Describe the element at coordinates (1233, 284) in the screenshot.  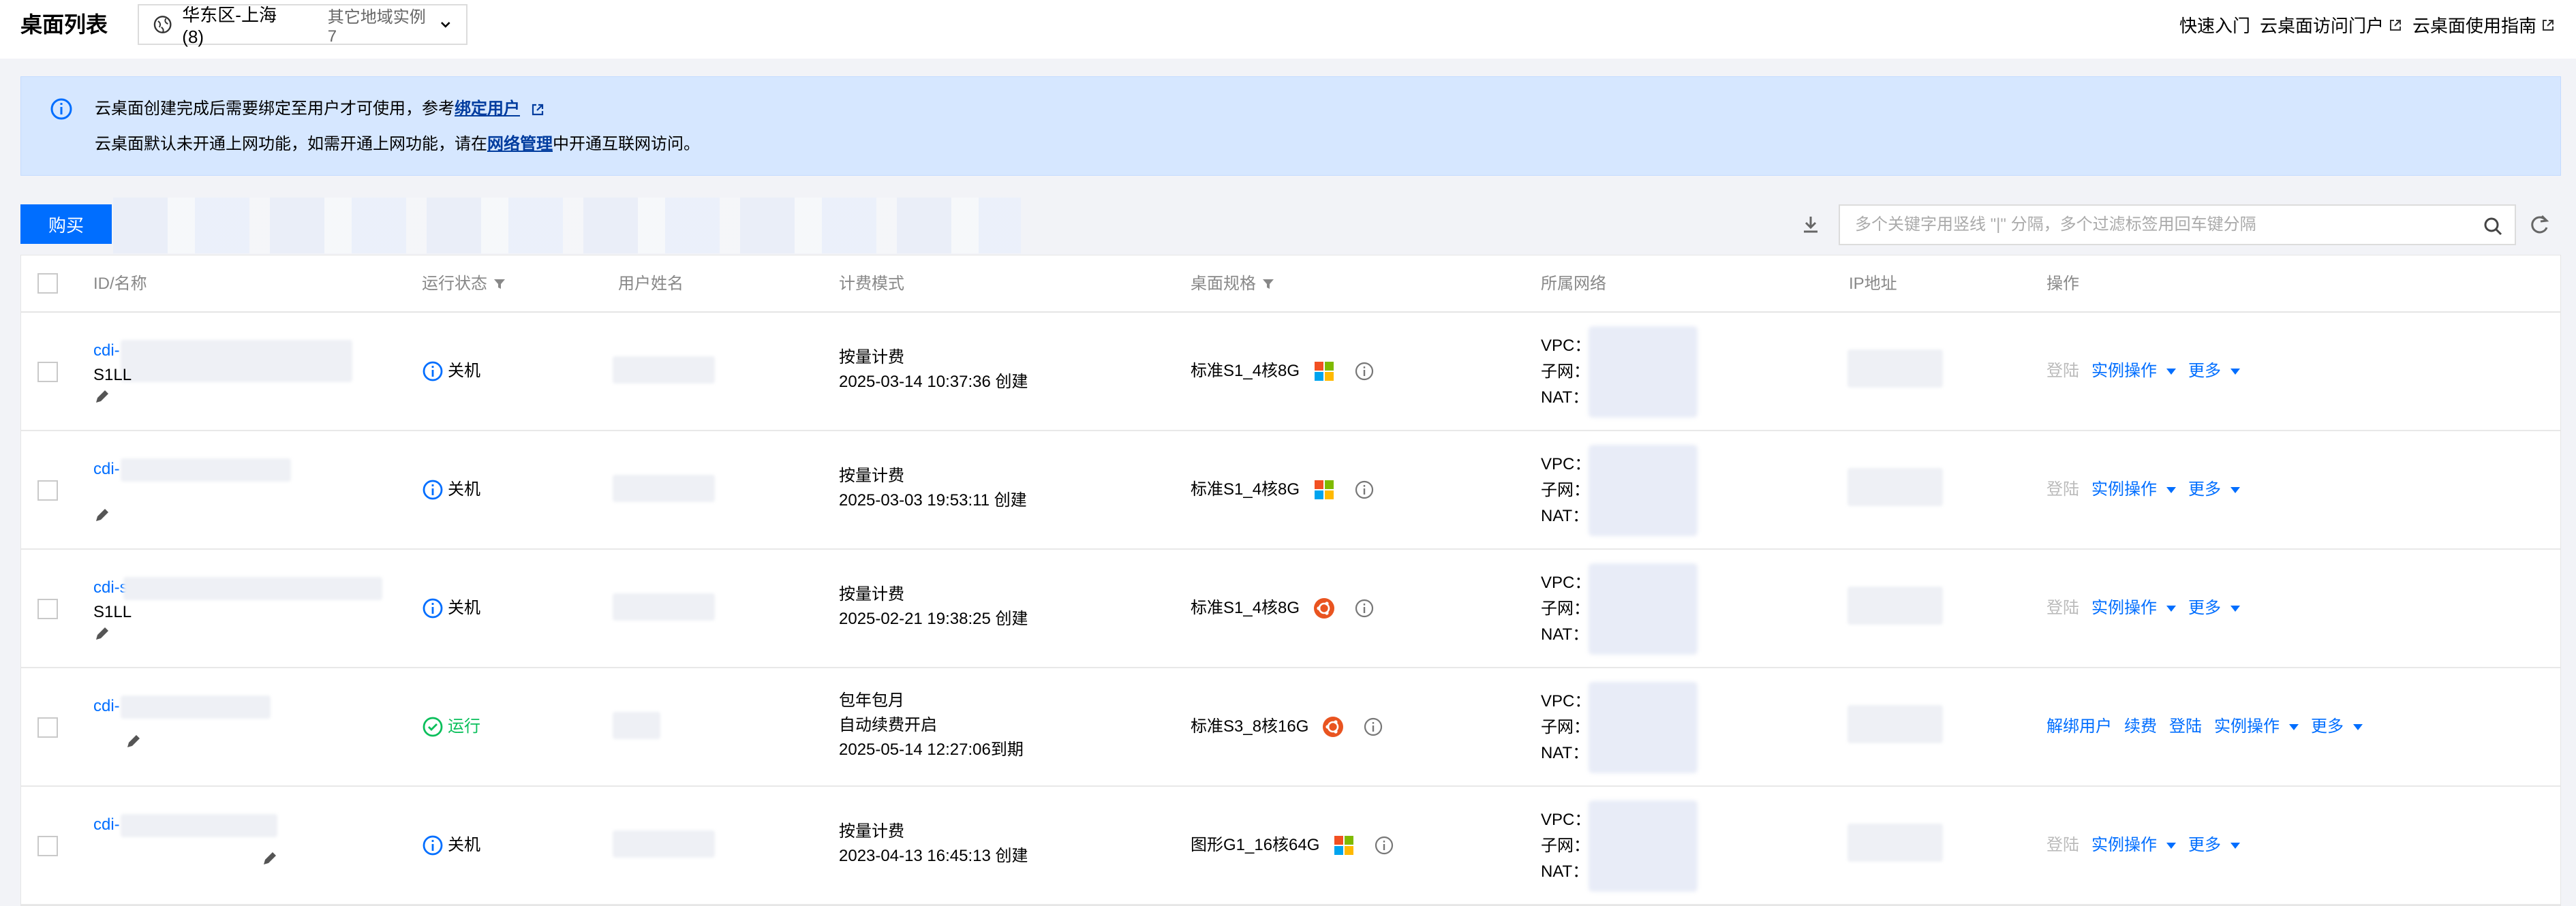
I see `column-header-spec: 桌面规格` at that location.